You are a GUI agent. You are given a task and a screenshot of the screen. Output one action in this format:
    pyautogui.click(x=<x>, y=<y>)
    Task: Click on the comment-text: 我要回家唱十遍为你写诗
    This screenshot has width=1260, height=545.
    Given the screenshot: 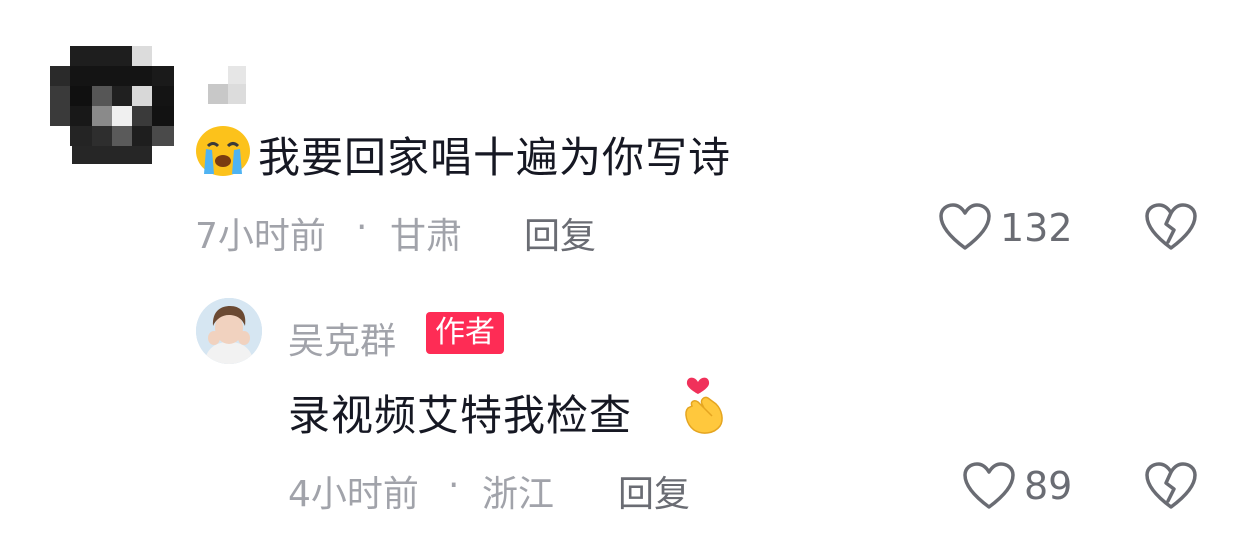 What is the action you would take?
    pyautogui.click(x=495, y=157)
    